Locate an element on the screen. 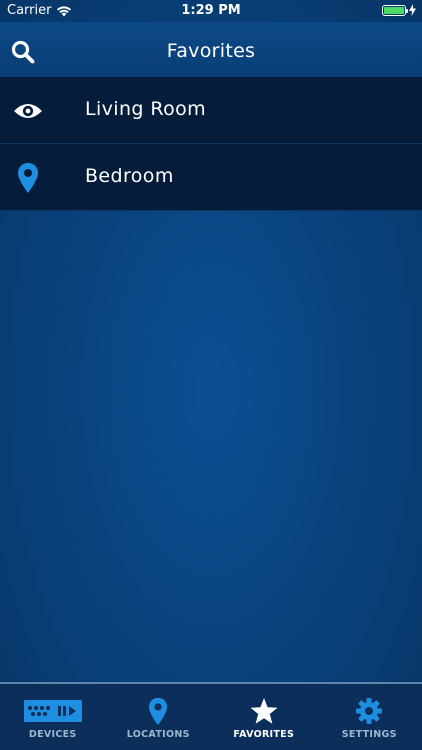 The width and height of the screenshot is (422, 750). page-title: Favorites is located at coordinates (211, 51).